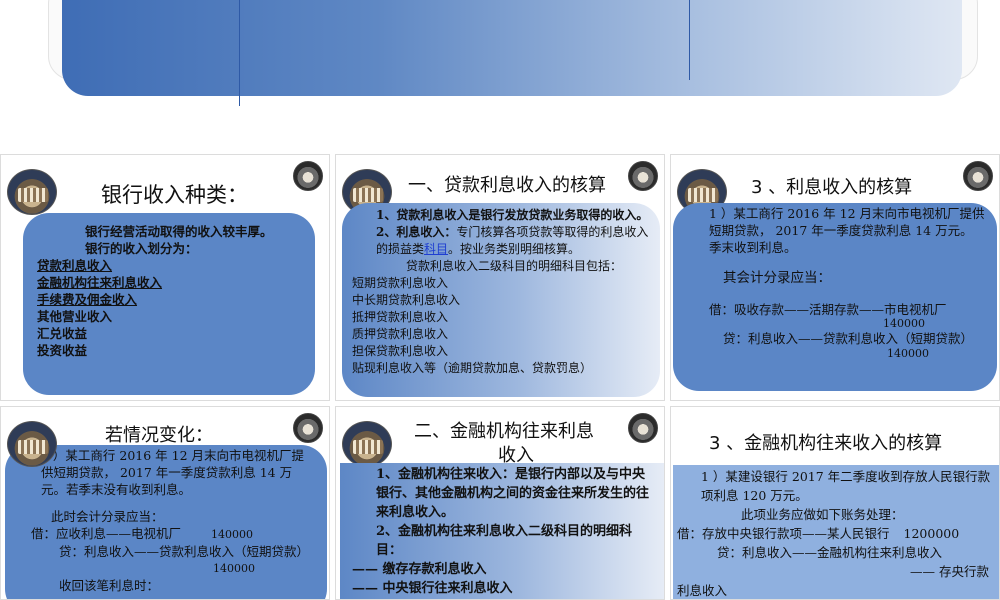  What do you see at coordinates (472, 368) in the screenshot?
I see `list-item: 贴现利息收入等（逾期贷款加息、贷款罚息）` at bounding box center [472, 368].